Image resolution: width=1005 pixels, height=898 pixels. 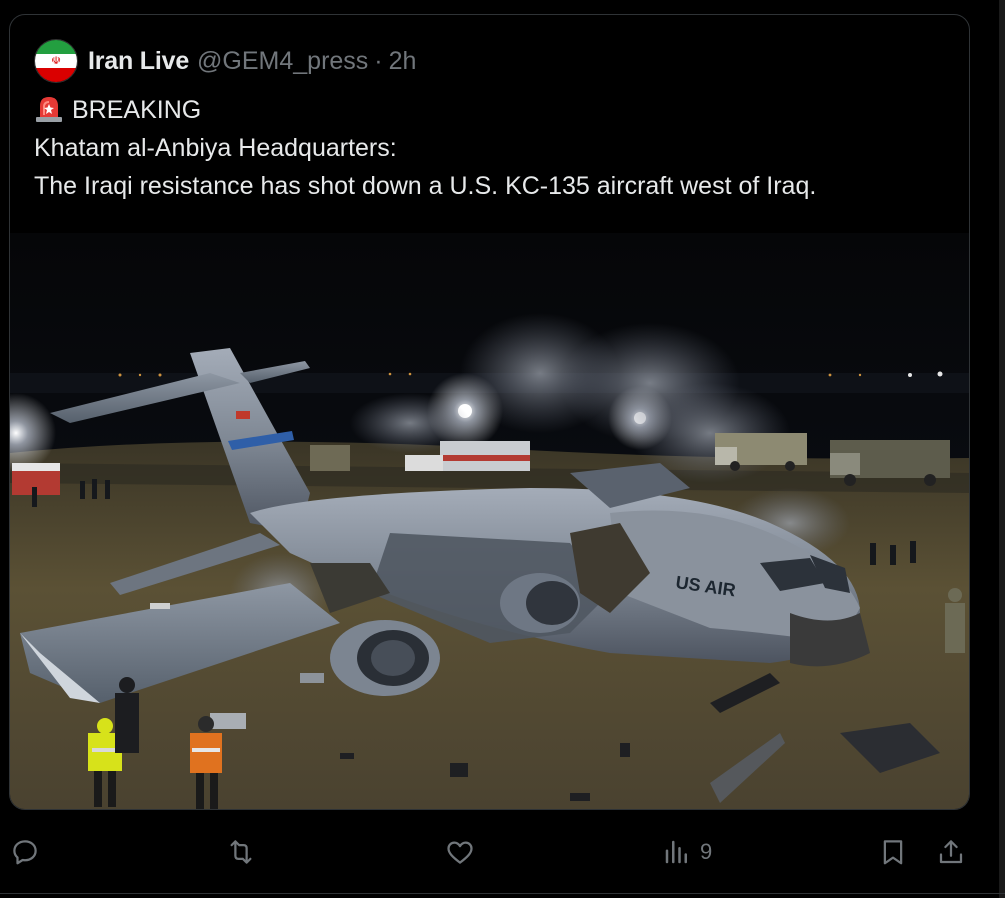 What do you see at coordinates (215, 148) in the screenshot?
I see `tweet-line-2: Khatam al-Anbiya Headquarters:` at bounding box center [215, 148].